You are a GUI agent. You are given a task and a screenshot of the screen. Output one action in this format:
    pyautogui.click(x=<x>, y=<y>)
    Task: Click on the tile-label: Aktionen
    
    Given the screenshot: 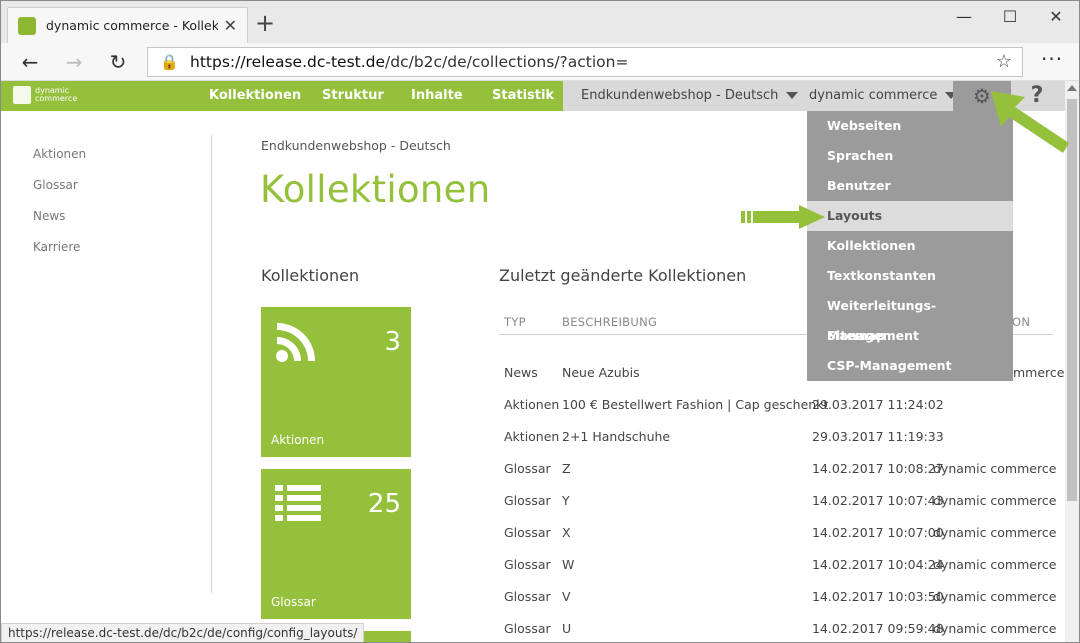 What is the action you would take?
    pyautogui.click(x=298, y=440)
    